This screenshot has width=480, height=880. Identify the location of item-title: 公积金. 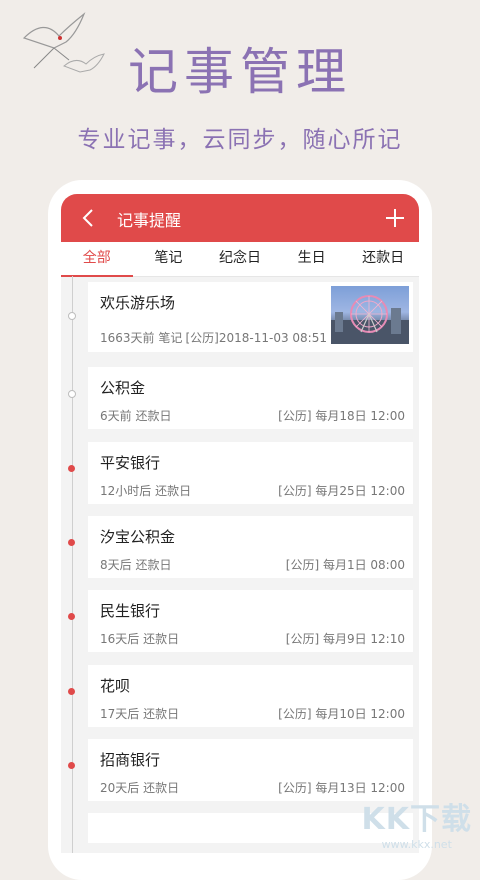
(123, 388).